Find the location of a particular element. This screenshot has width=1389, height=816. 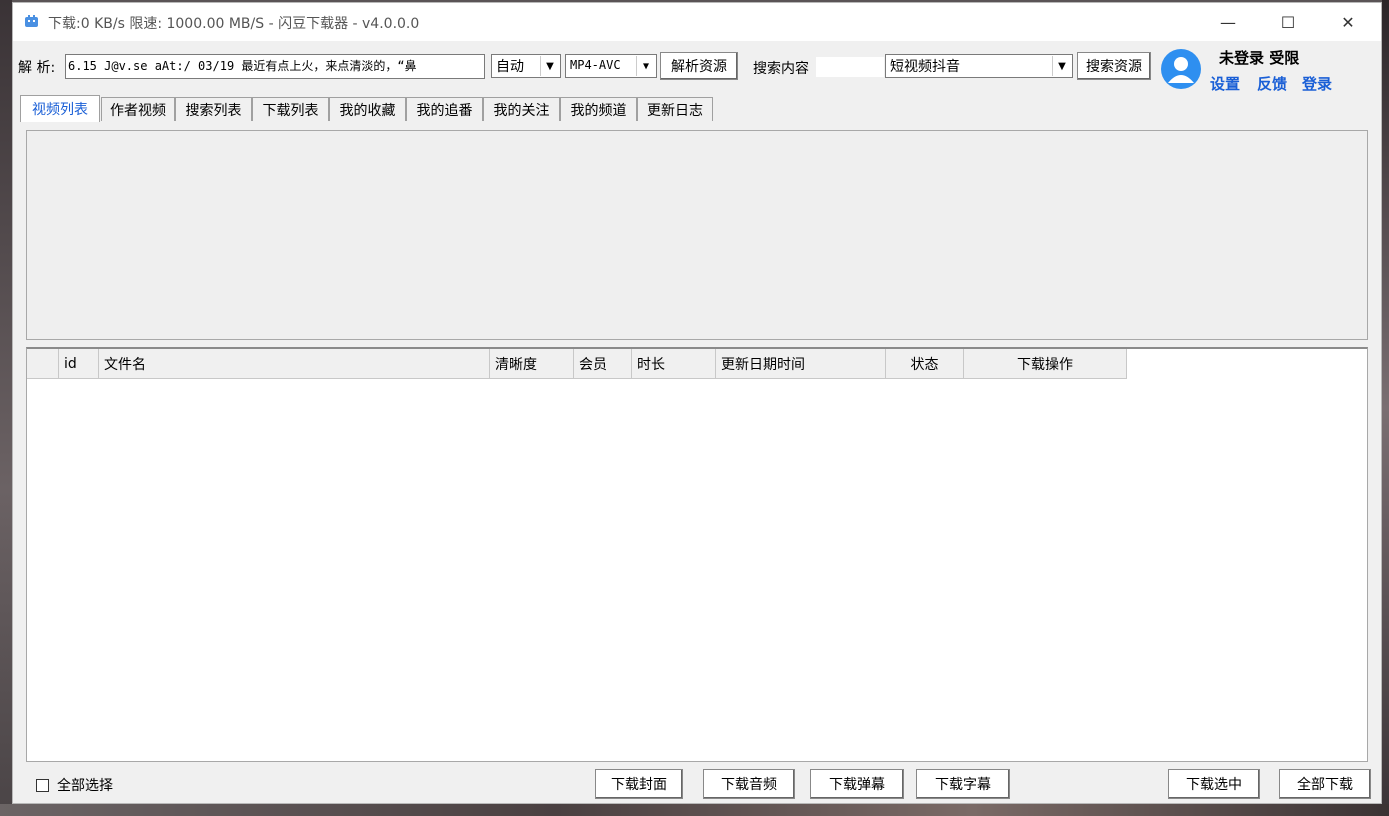

minimize-icon: — is located at coordinates (1228, 22).